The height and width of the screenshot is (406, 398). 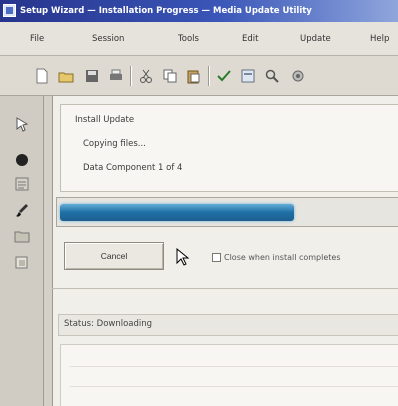 I want to click on brush-icon, so click(x=22, y=210).